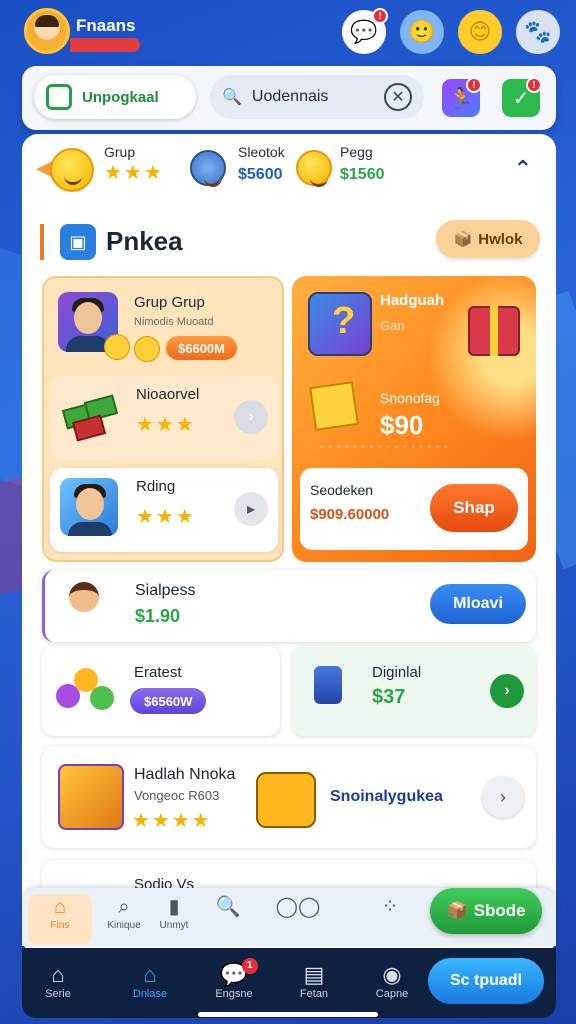 This screenshot has height=1024, width=576. Describe the element at coordinates (286, 800) in the screenshot. I see `robot-icon` at that location.